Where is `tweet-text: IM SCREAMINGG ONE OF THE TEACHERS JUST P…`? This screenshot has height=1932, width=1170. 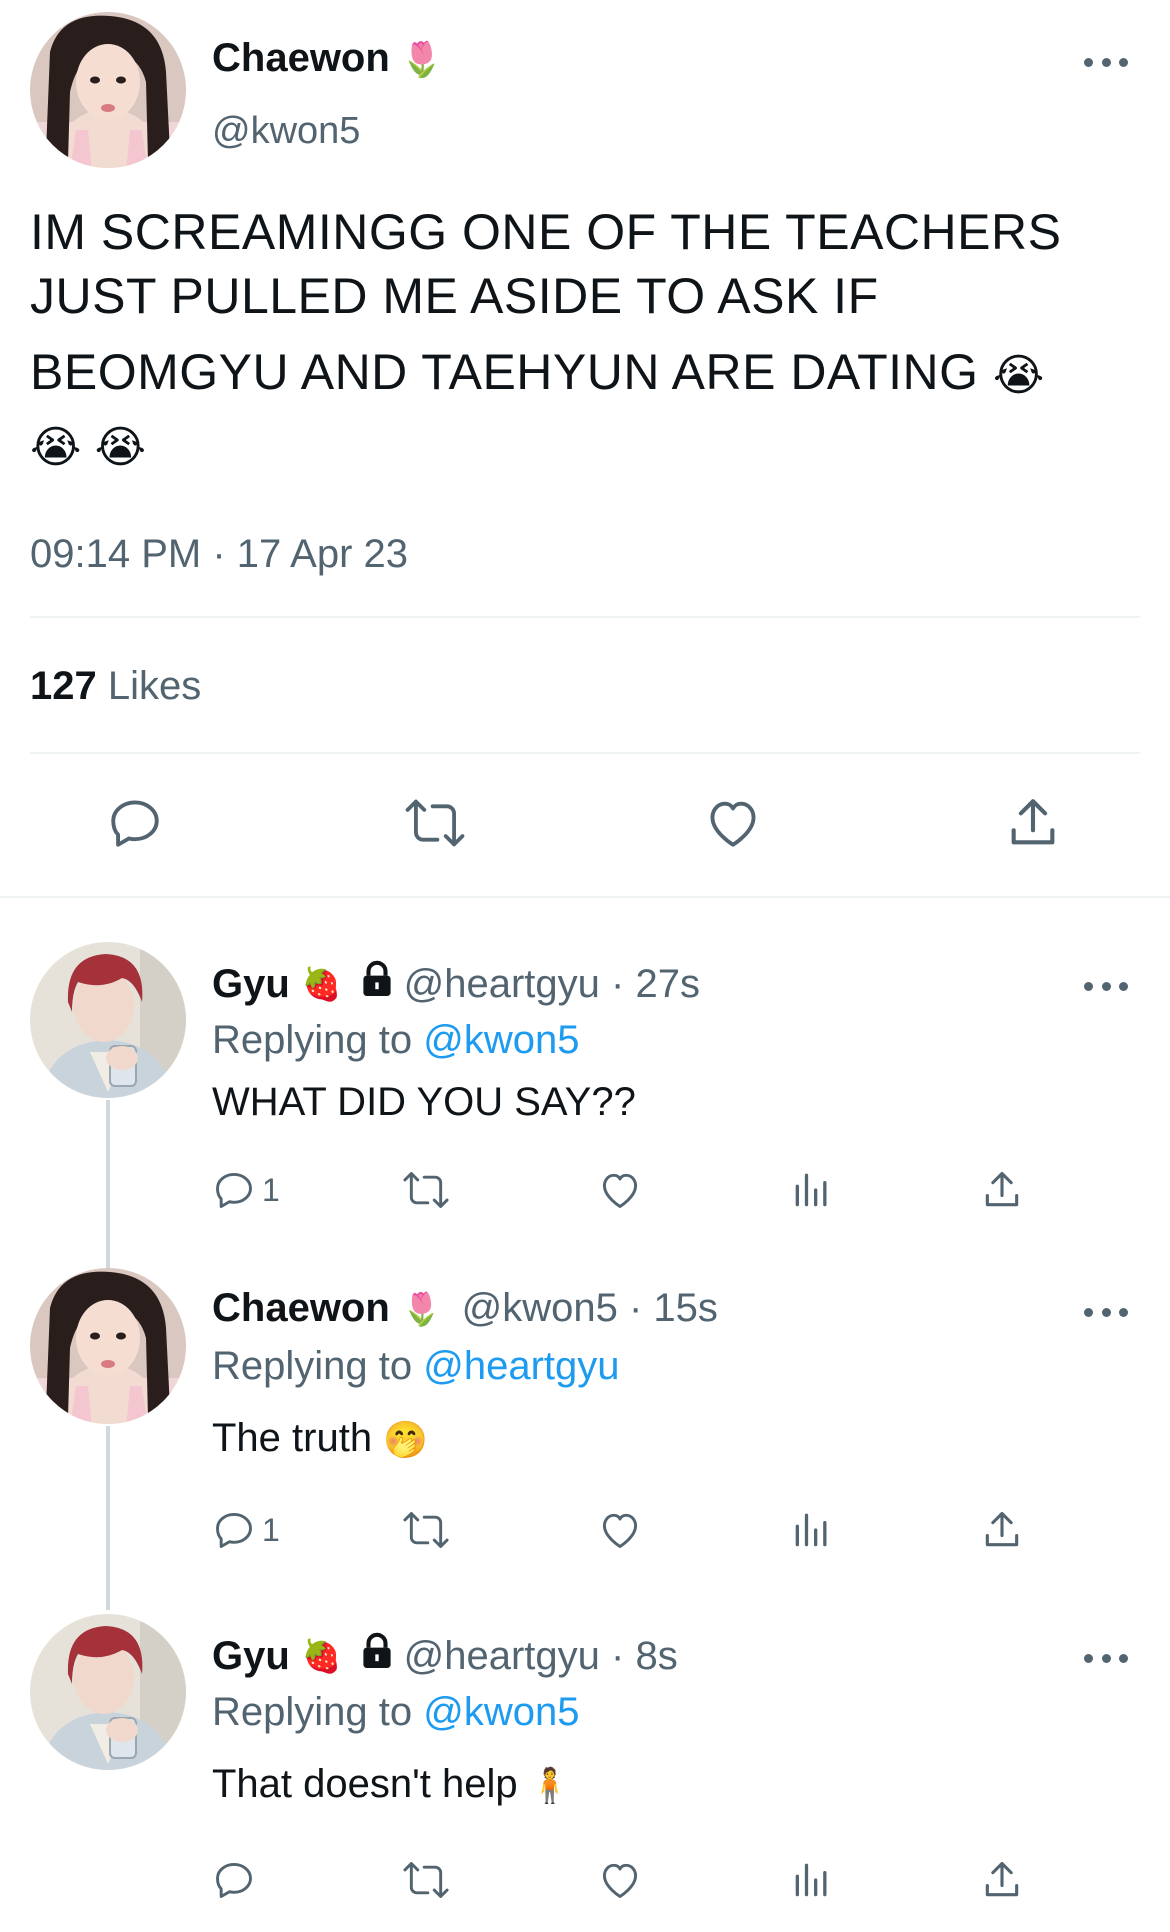 tweet-text: IM SCREAMINGG ONE OF THE TEACHERS JUST P… is located at coordinates (585, 340).